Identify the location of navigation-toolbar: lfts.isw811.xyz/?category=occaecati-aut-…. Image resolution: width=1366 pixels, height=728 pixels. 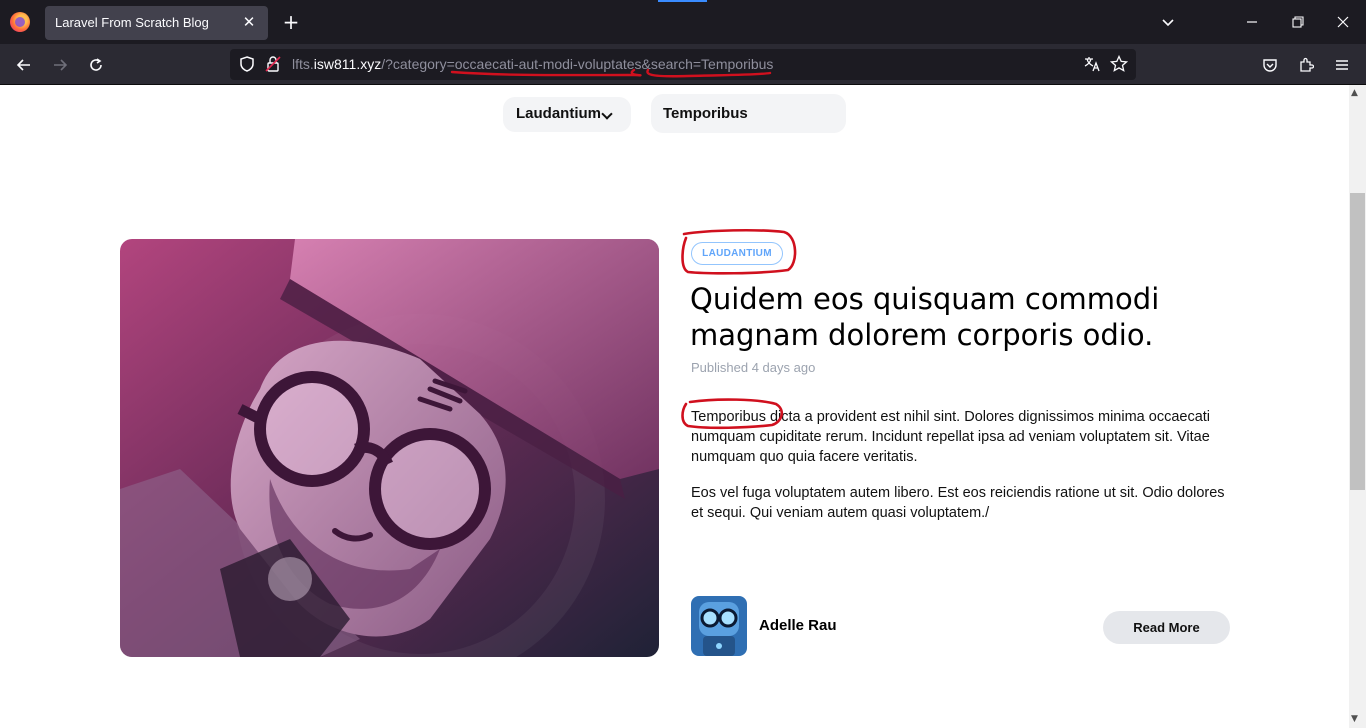
(683, 64).